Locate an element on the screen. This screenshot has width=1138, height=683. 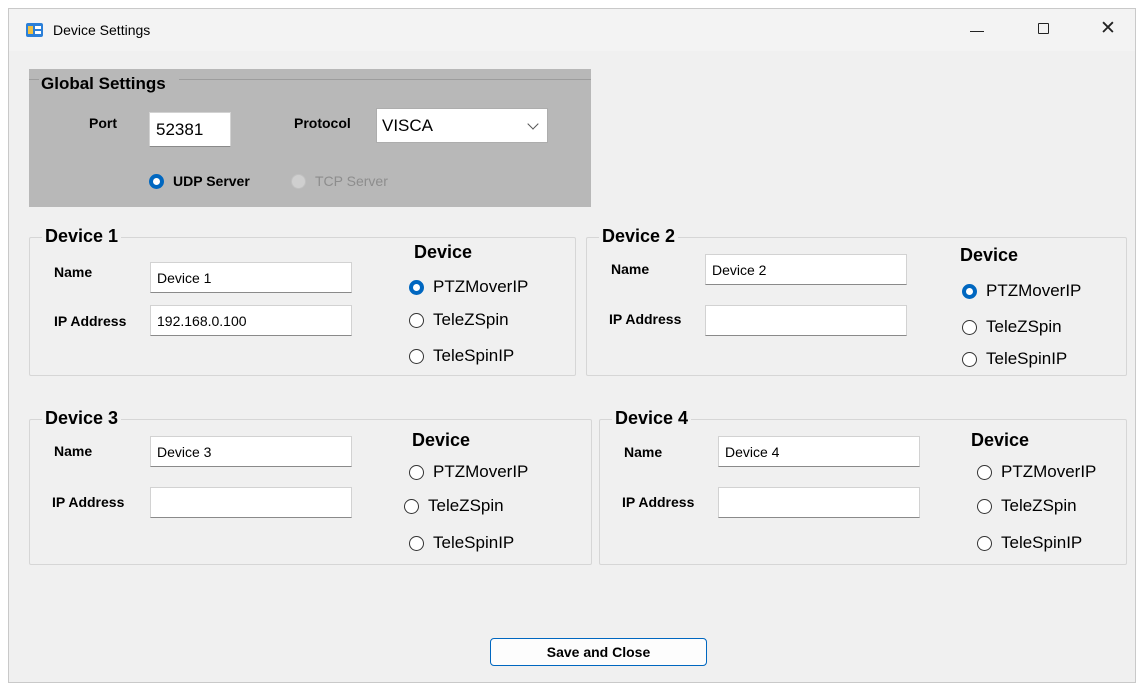
device-3-ptzmoverip-radio: PTZMoverIP is located at coordinates (468, 472).